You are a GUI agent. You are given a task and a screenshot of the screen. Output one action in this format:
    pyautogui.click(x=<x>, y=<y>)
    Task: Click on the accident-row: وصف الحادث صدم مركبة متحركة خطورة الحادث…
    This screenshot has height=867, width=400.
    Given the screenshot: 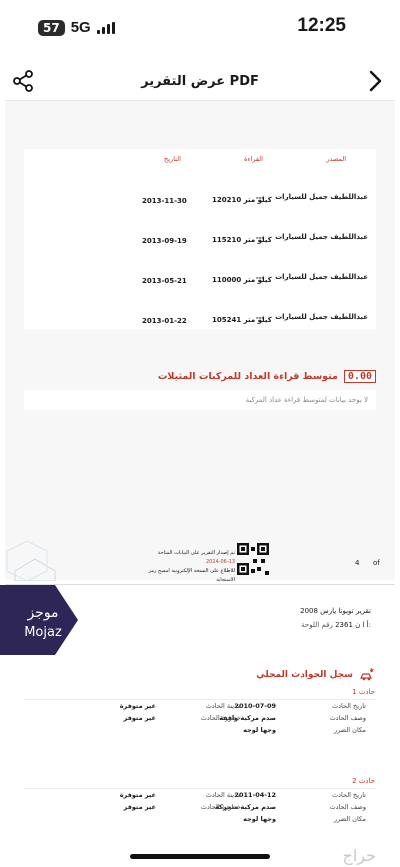 What is the action you would take?
    pyautogui.click(x=200, y=807)
    